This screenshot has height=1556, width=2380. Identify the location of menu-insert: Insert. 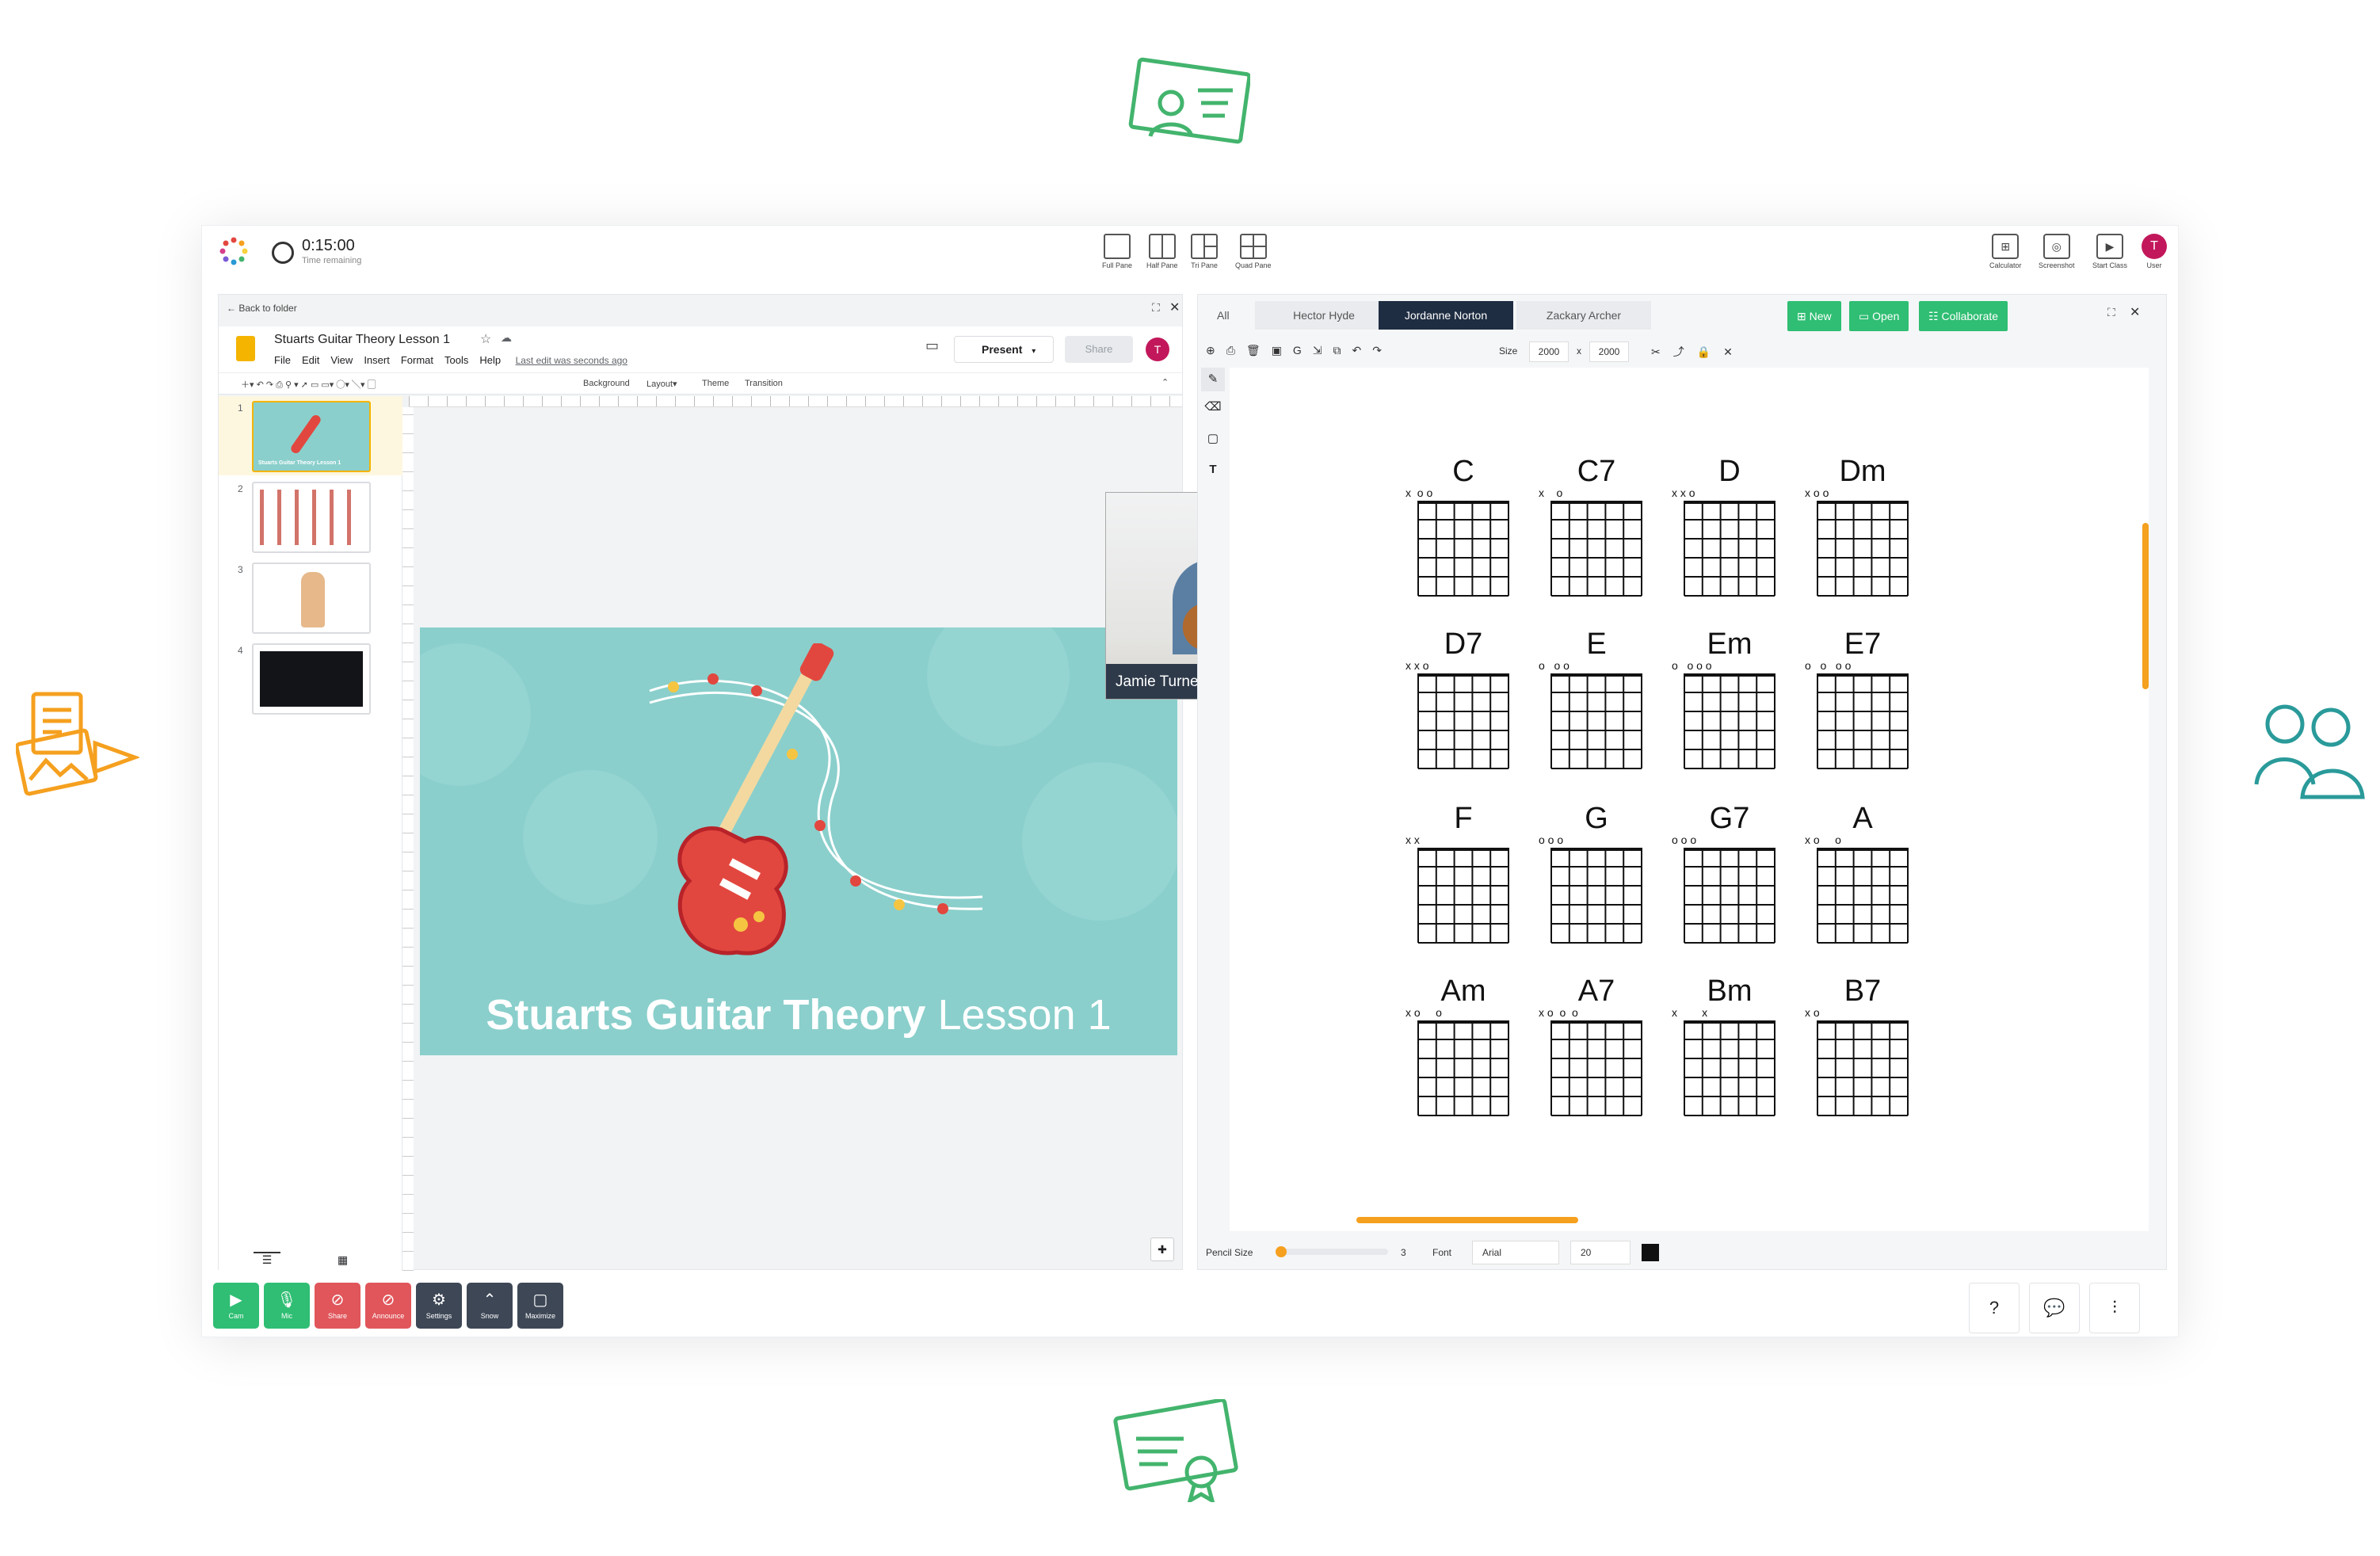
(377, 360).